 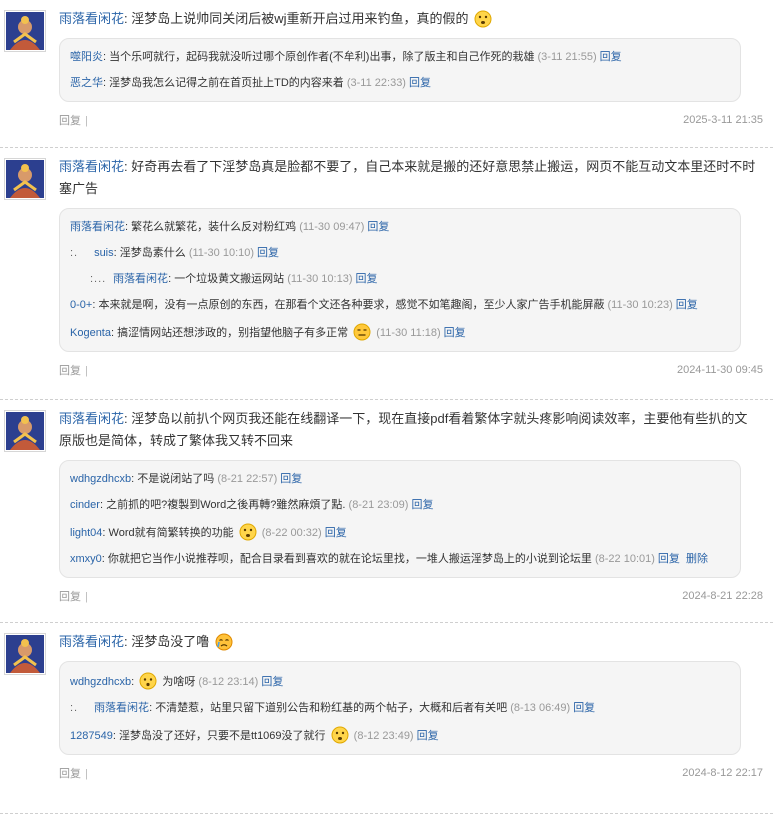 What do you see at coordinates (408, 333) in the screenshot?
I see `reply-time: (11-30 11:18)` at bounding box center [408, 333].